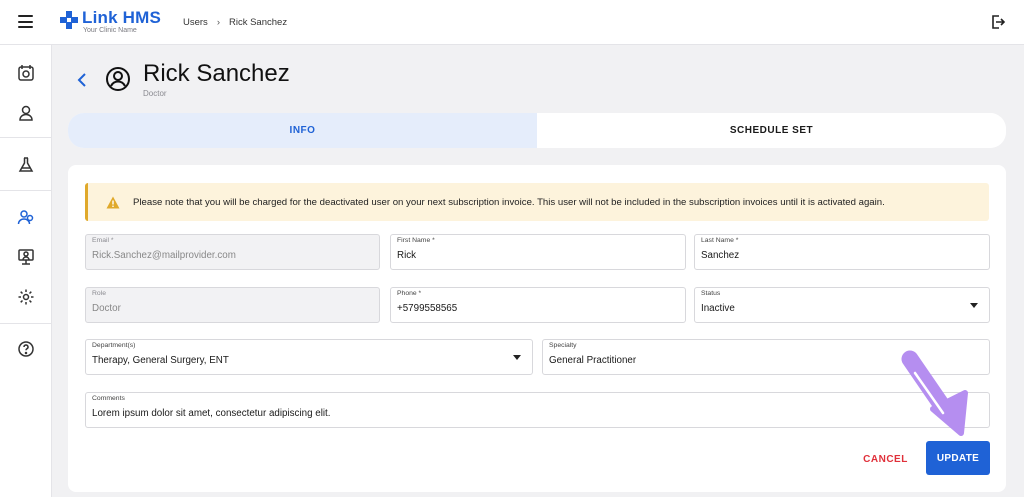 This screenshot has width=1024, height=497. Describe the element at coordinates (195, 22) in the screenshot. I see `breadcrumb-users: Users` at that location.